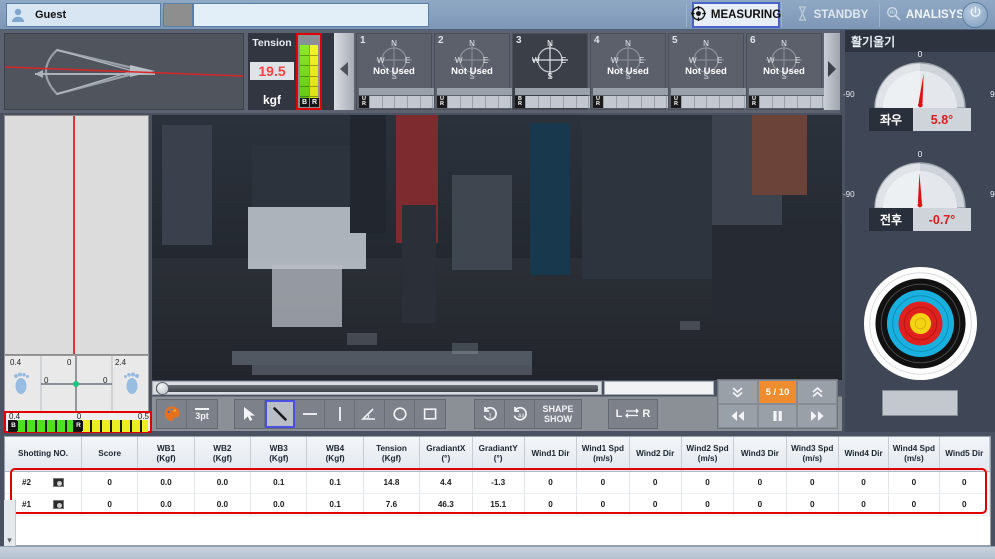 This screenshot has width=995, height=559. I want to click on col-wind2-dir: Wind2 Dir, so click(655, 454).